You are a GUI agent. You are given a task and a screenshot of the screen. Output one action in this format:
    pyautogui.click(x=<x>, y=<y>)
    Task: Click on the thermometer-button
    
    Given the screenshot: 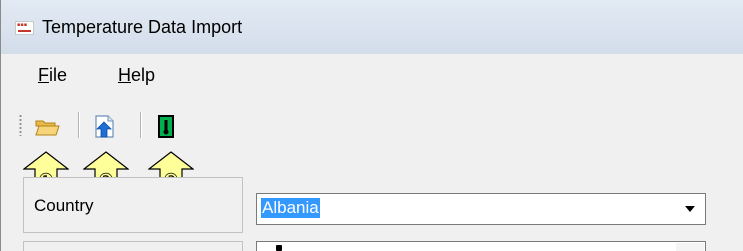 What is the action you would take?
    pyautogui.click(x=167, y=126)
    